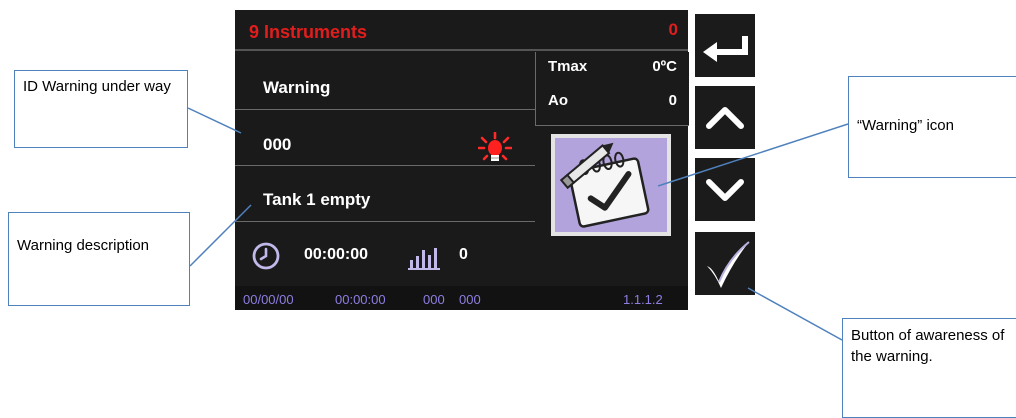 This screenshot has height=418, width=1016. What do you see at coordinates (101, 109) in the screenshot?
I see `callout-id-warning: ID Warning under way` at bounding box center [101, 109].